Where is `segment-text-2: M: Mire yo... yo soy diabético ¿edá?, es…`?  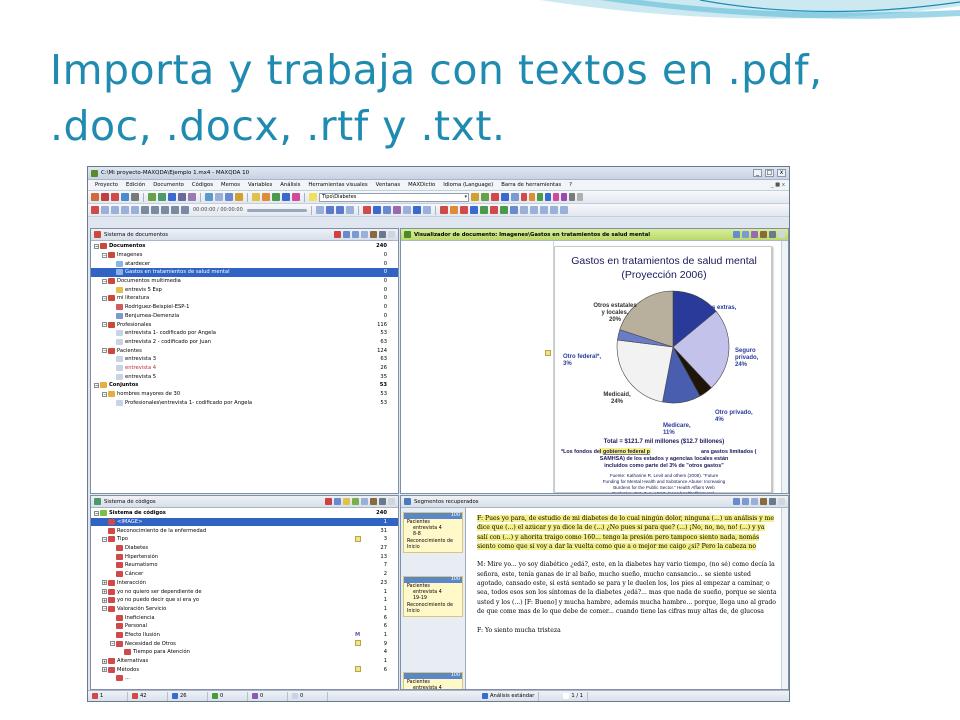
segment-text-2: M: Mire yo... yo soy diabético ¿edá?, es… is located at coordinates (627, 587).